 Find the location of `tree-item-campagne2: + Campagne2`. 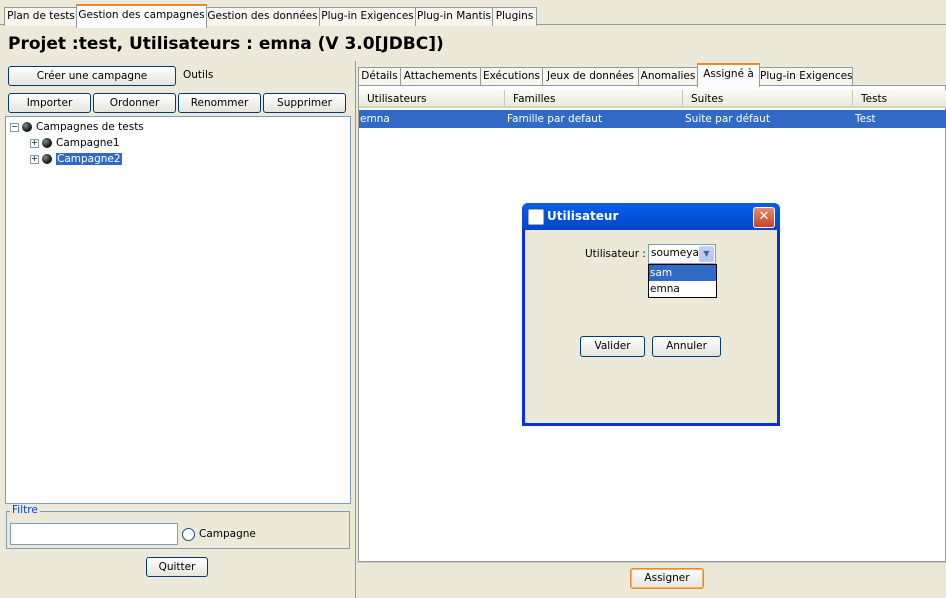

tree-item-campagne2: + Campagne2 is located at coordinates (76, 159).